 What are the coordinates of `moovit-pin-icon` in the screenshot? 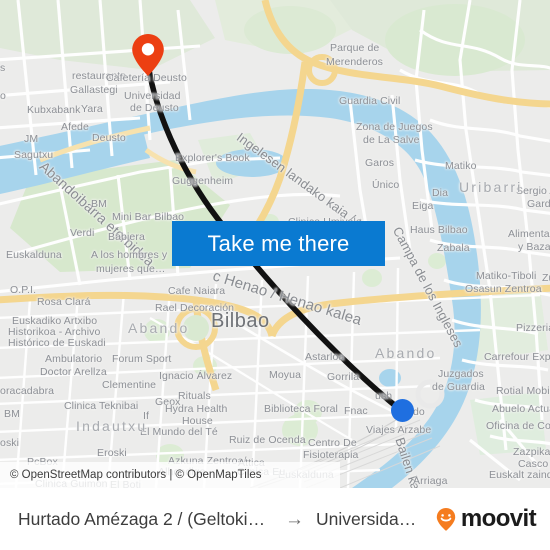 It's located at (446, 519).